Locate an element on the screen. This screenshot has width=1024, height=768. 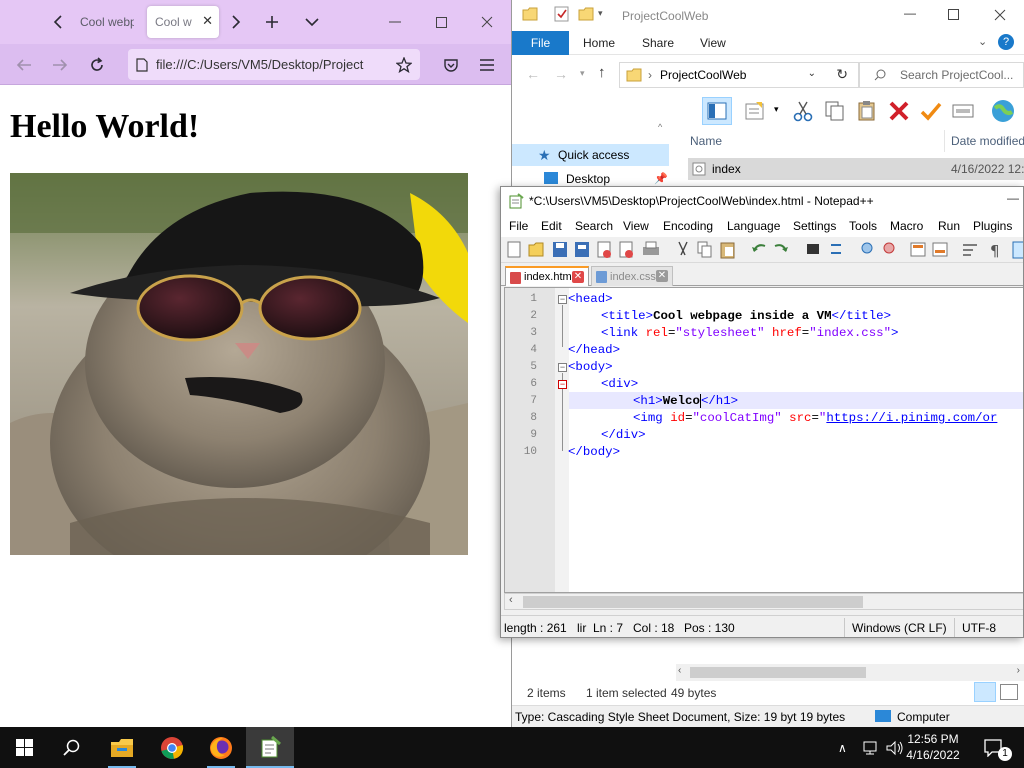
chrome-icon is located at coordinates (172, 747).